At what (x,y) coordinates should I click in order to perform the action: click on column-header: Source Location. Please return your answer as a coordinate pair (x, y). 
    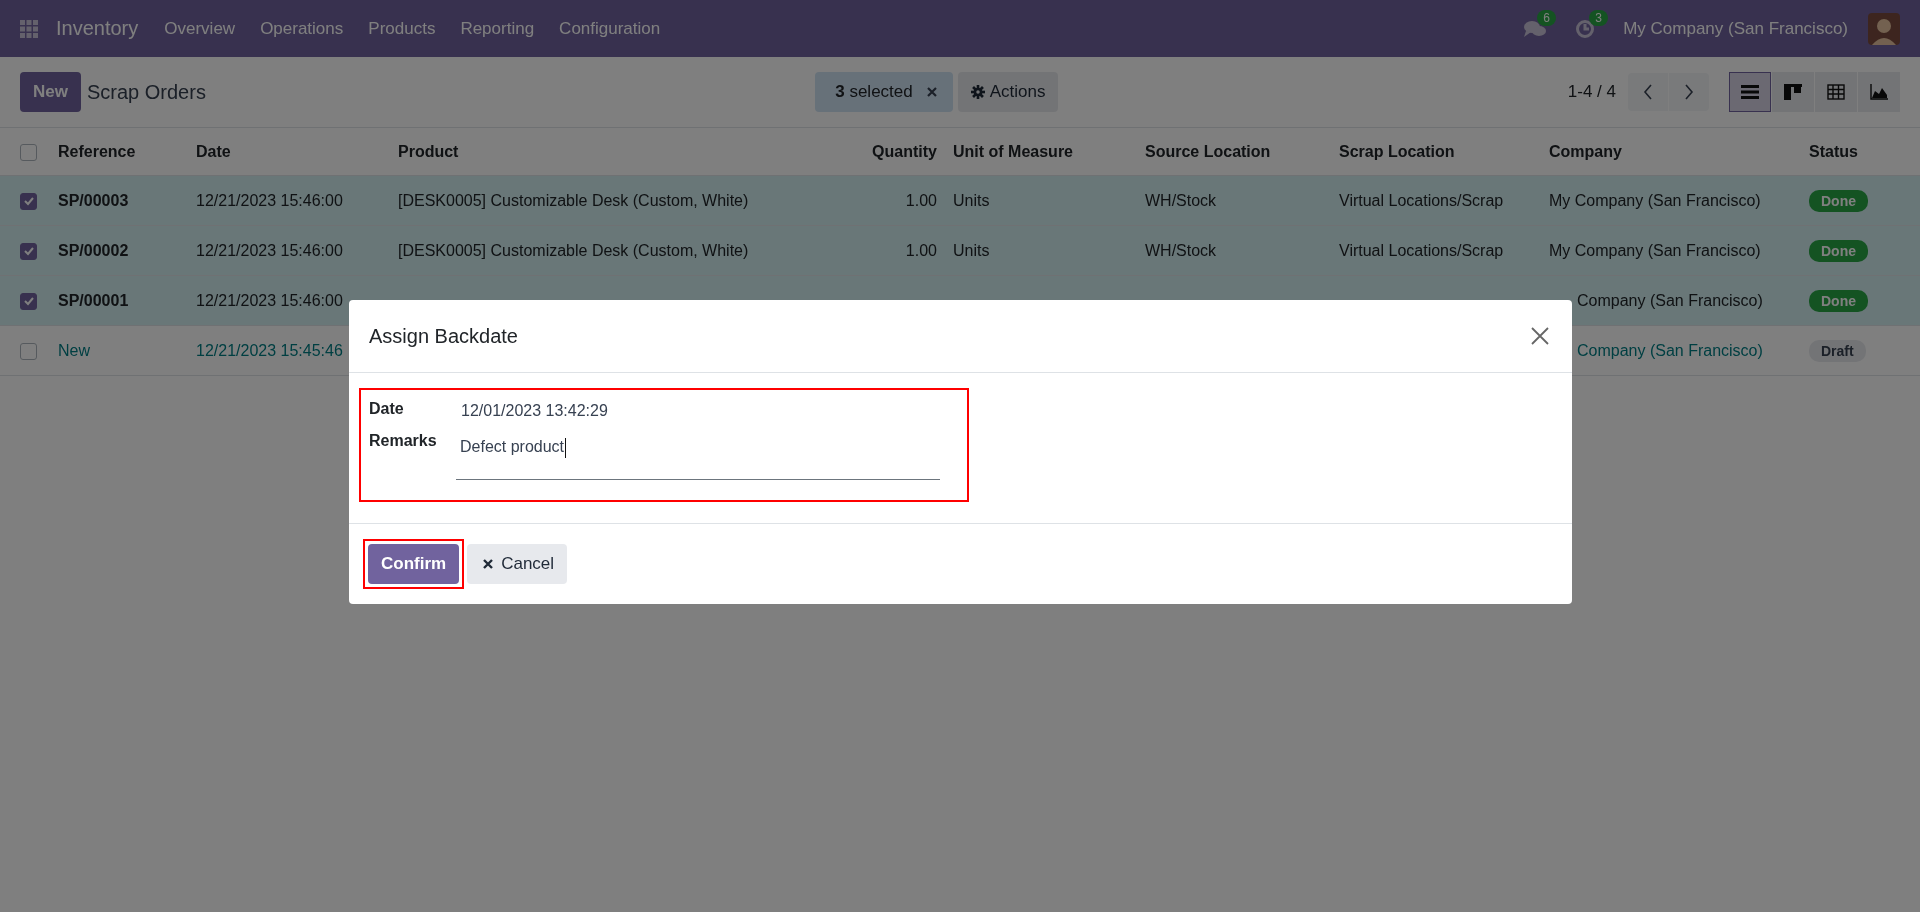
    Looking at the image, I should click on (1208, 151).